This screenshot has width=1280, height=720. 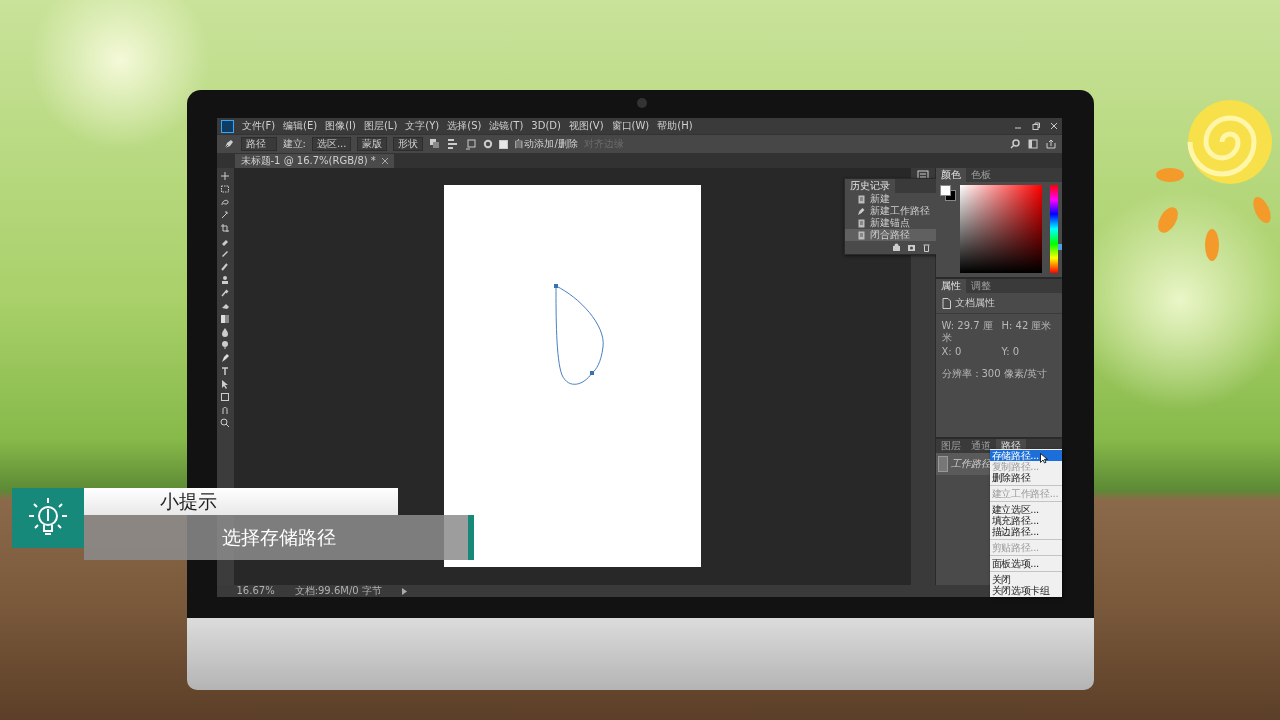 What do you see at coordinates (294, 144) in the screenshot?
I see `make-label: 建立:` at bounding box center [294, 144].